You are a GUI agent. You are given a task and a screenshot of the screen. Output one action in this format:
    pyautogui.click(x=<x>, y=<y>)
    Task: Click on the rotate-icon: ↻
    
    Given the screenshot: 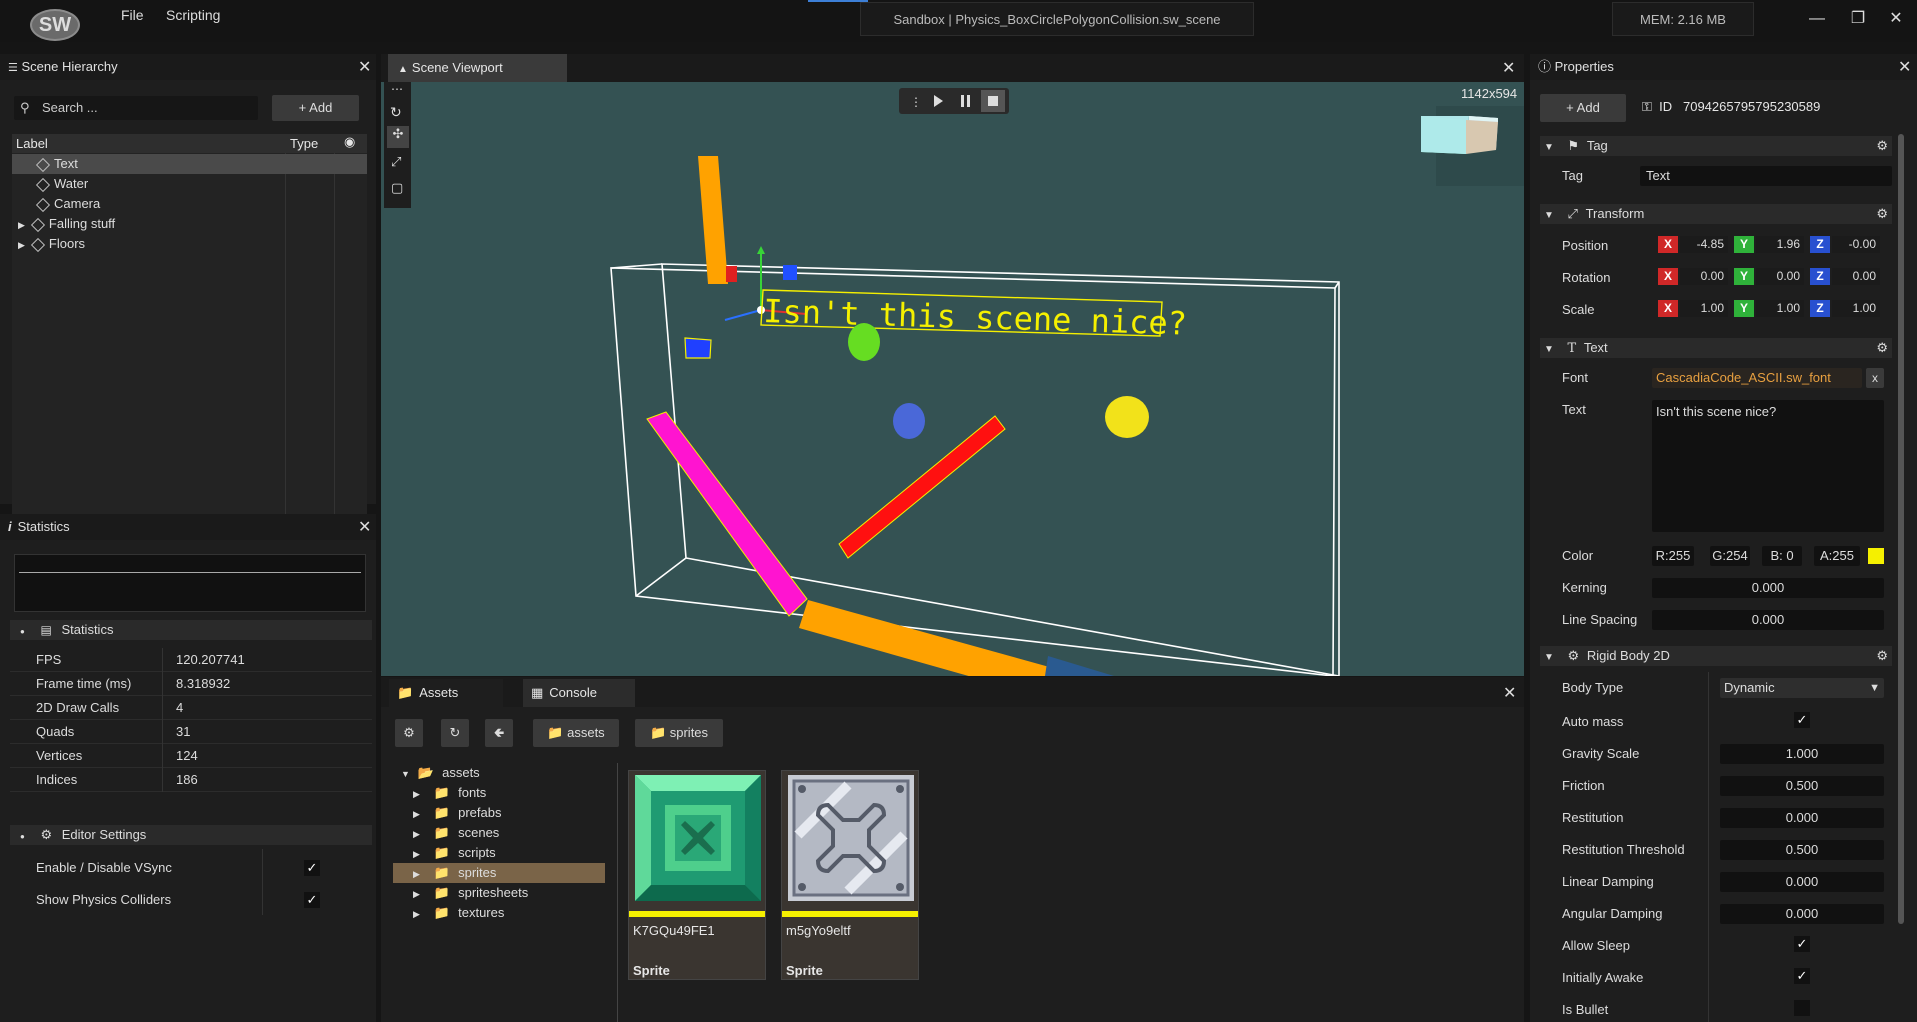 What is the action you would take?
    pyautogui.click(x=396, y=112)
    